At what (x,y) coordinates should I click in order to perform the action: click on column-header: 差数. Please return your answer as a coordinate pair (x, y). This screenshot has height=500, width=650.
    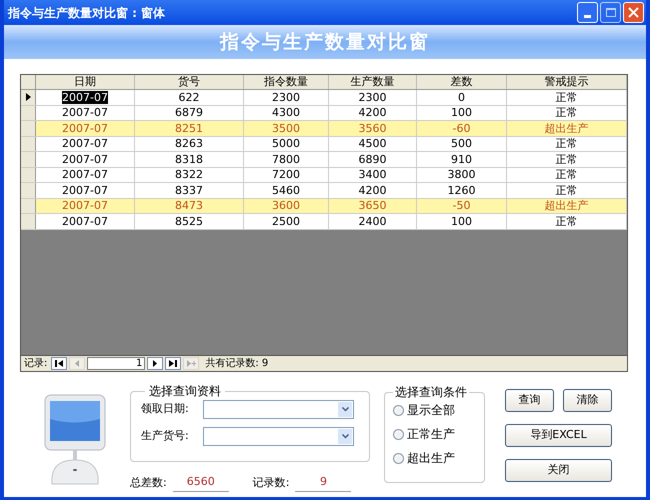
    Looking at the image, I should click on (462, 82).